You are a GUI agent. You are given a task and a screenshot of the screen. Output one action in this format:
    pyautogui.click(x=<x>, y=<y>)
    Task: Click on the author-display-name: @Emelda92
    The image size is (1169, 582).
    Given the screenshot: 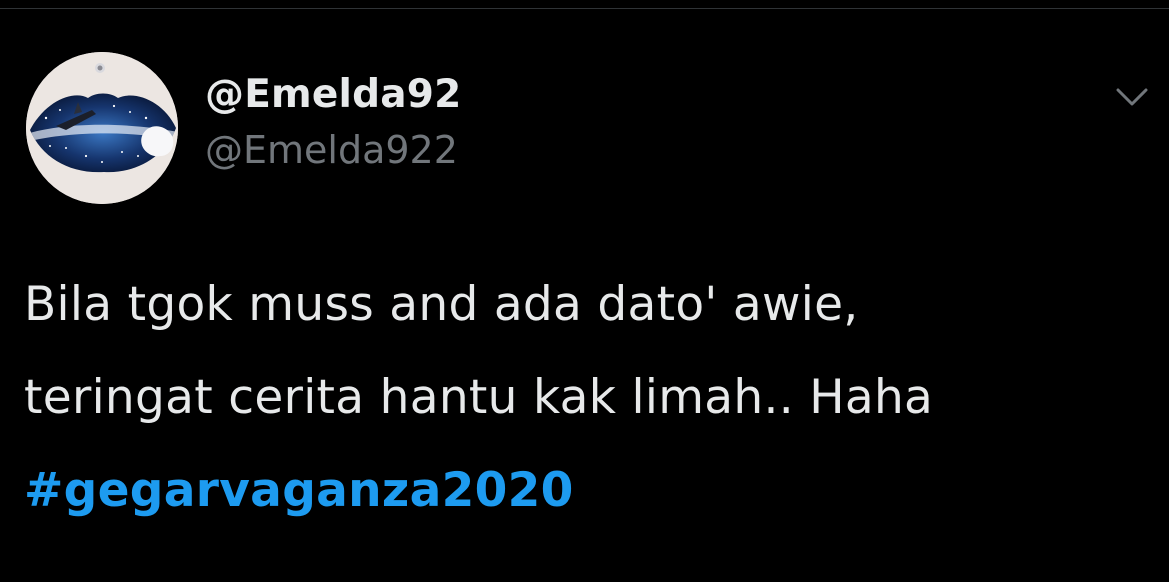 What is the action you would take?
    pyautogui.click(x=333, y=95)
    